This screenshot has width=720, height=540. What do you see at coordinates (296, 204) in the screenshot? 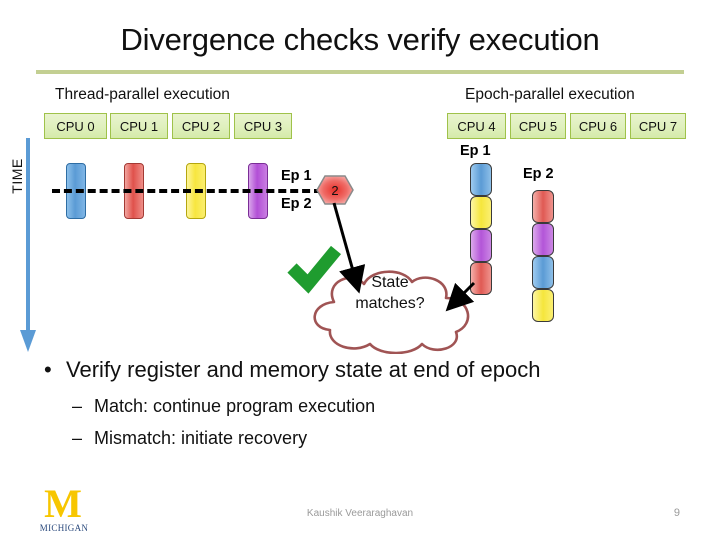
I see `thread-epoch-label-1: Ep 2` at bounding box center [296, 204].